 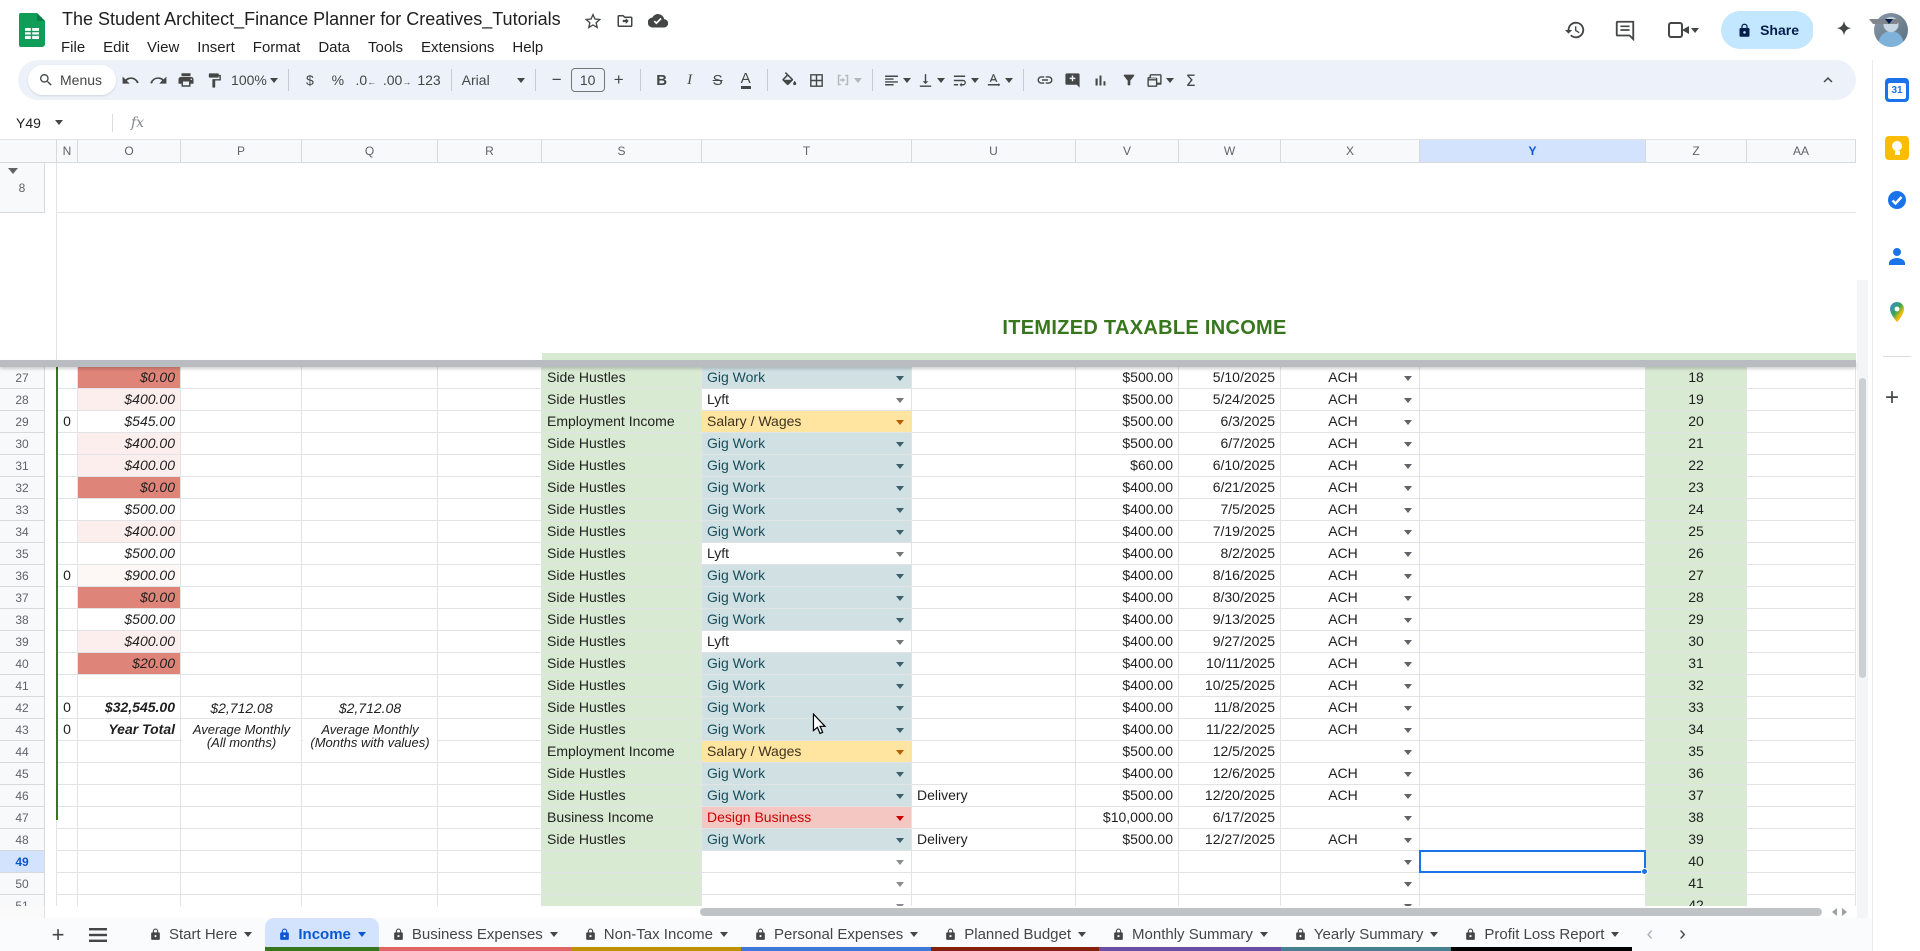 What do you see at coordinates (370, 510) in the screenshot?
I see `cell-Q33` at bounding box center [370, 510].